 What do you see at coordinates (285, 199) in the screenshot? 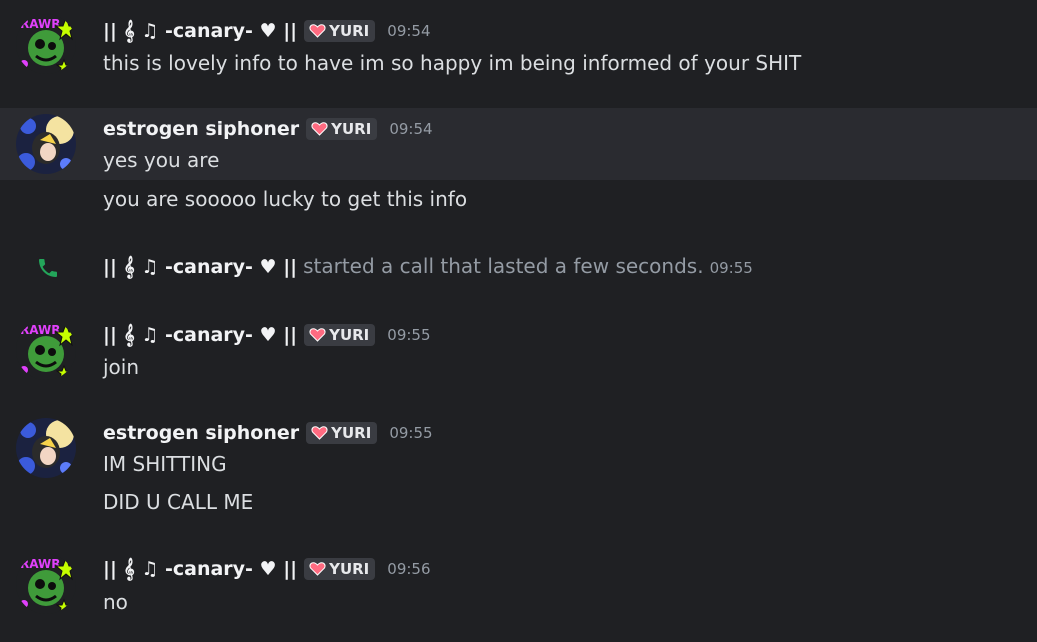
I see `message-text: you are sooooo lucky to get this info` at bounding box center [285, 199].